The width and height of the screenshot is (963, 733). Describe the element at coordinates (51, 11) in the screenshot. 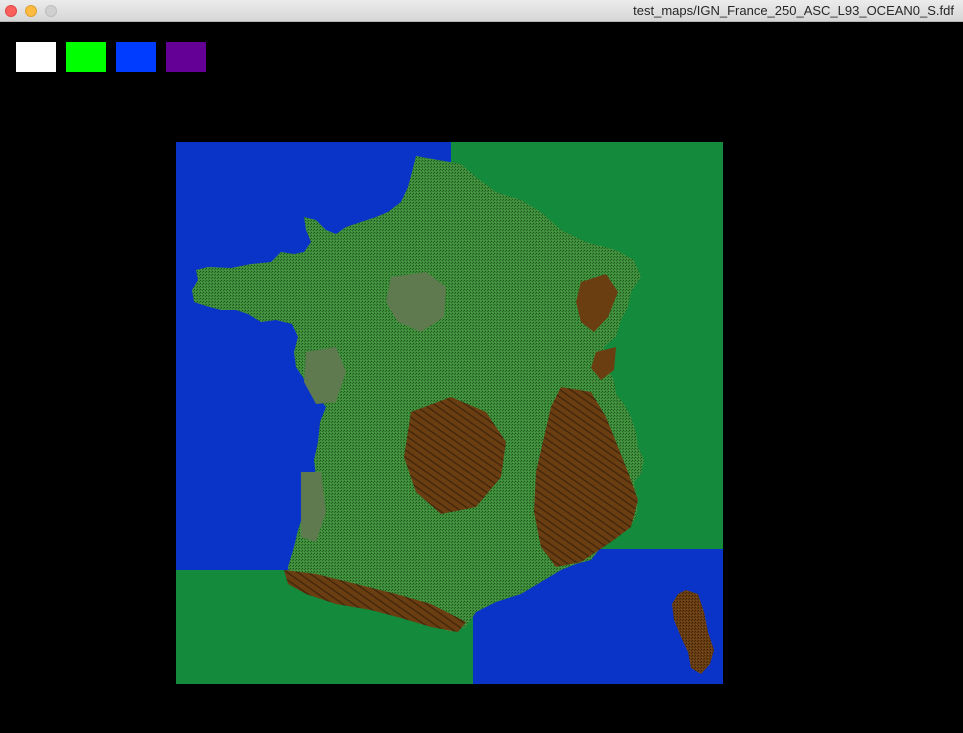

I see `zoom-window-button` at that location.